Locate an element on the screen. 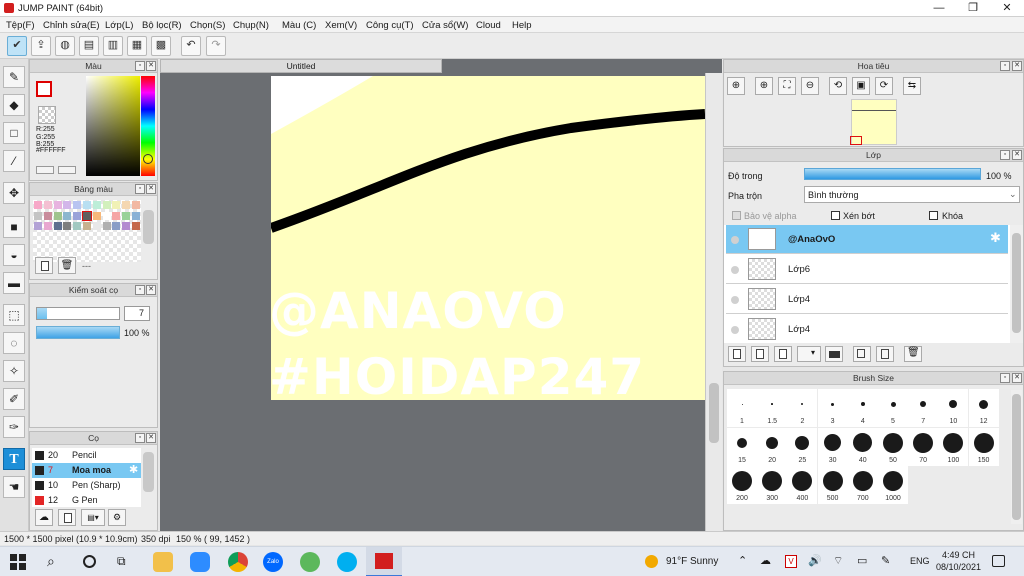  lock-checkbox is located at coordinates (933, 215).